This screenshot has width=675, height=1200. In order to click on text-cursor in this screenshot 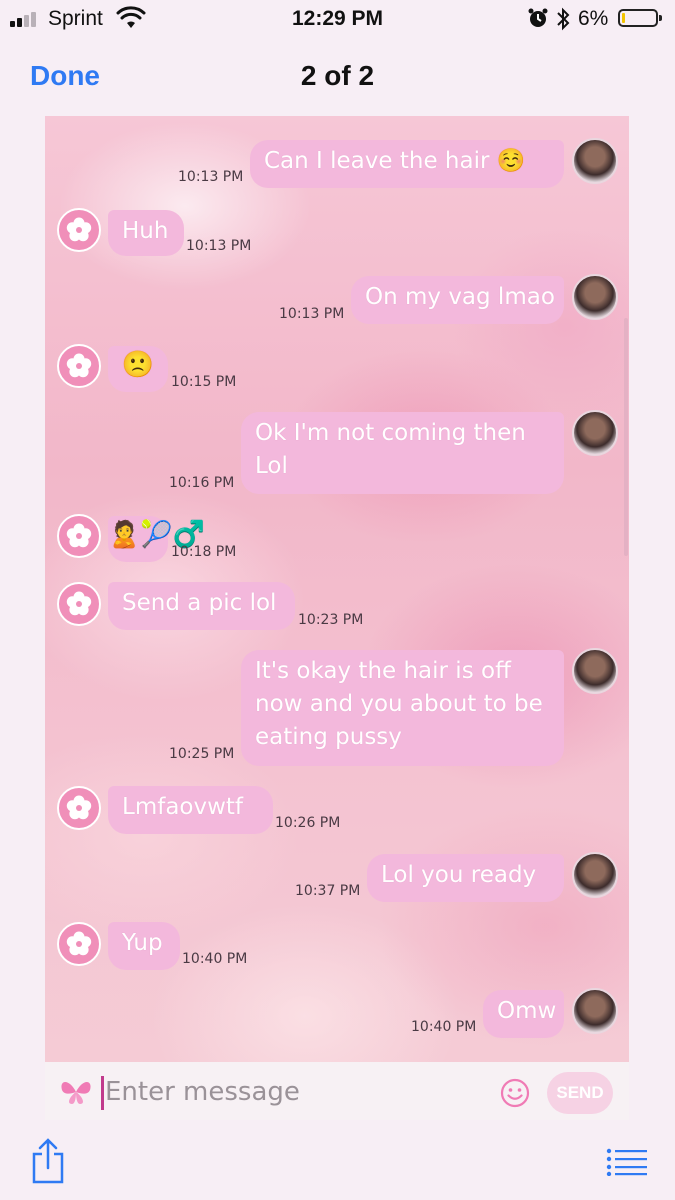, I will do `click(102, 1093)`.